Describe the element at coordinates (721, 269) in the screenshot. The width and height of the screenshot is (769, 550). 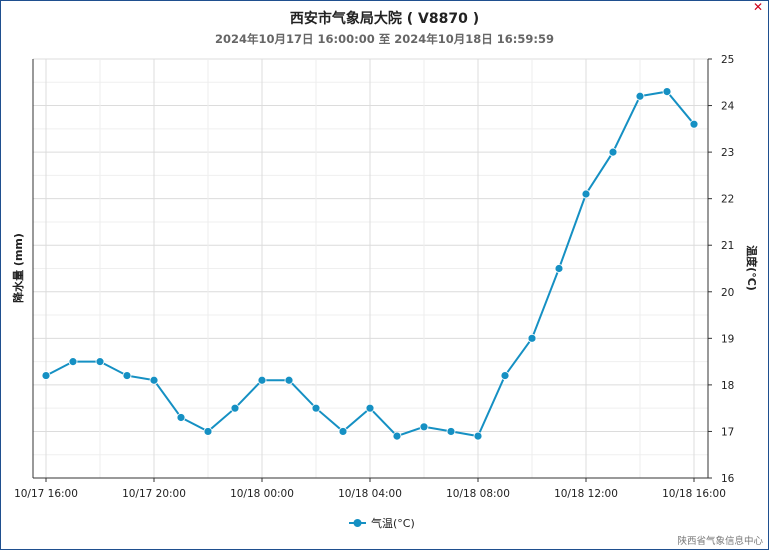
I see `right-axis-ticks: 16 17 18 19 20 21 22 23 24 25` at that location.